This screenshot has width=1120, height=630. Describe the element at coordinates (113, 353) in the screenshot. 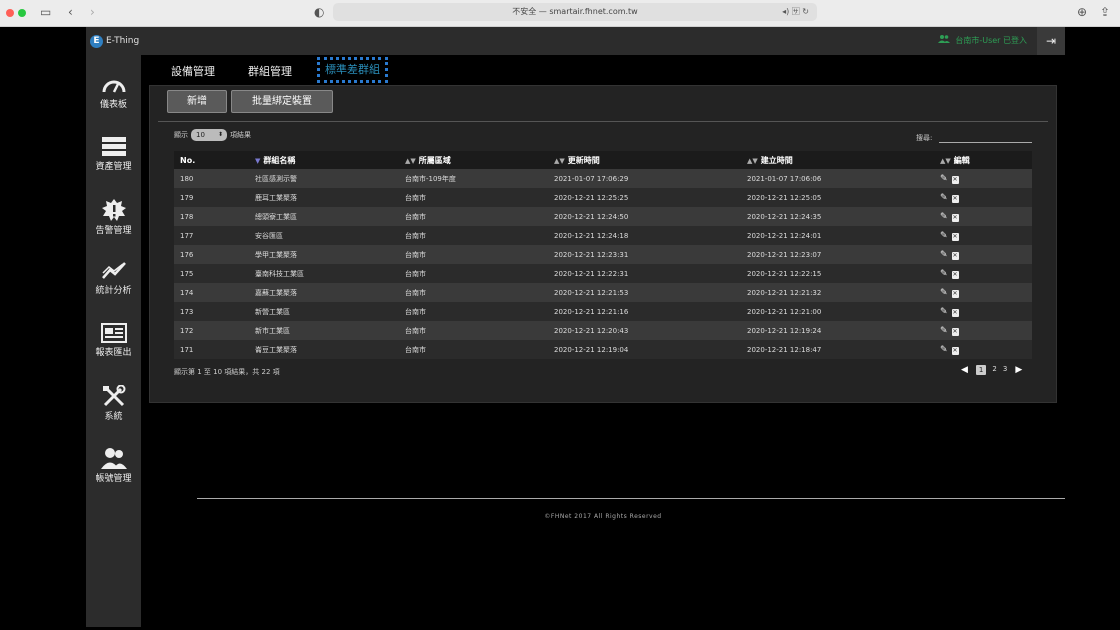

I see `sidebar-item-label: 報表匯出` at that location.